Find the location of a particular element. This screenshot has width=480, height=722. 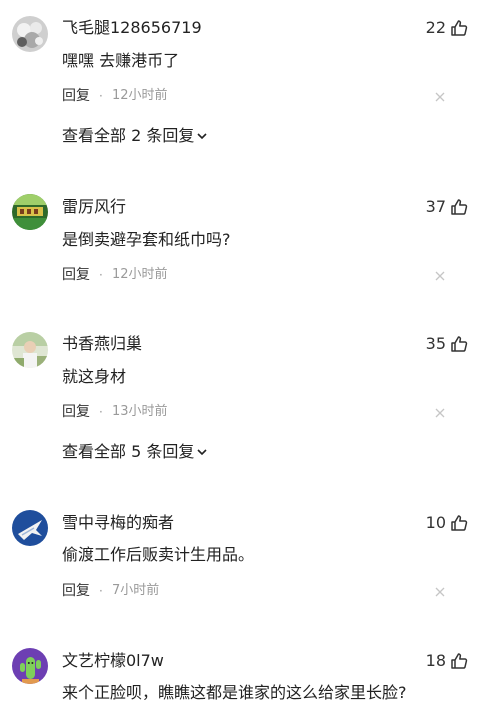

comment-text: 是倒卖避孕套和纸巾吗? is located at coordinates (146, 239).